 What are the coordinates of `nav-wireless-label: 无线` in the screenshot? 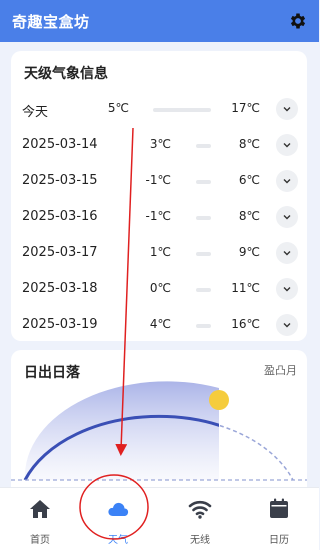 It's located at (200, 540).